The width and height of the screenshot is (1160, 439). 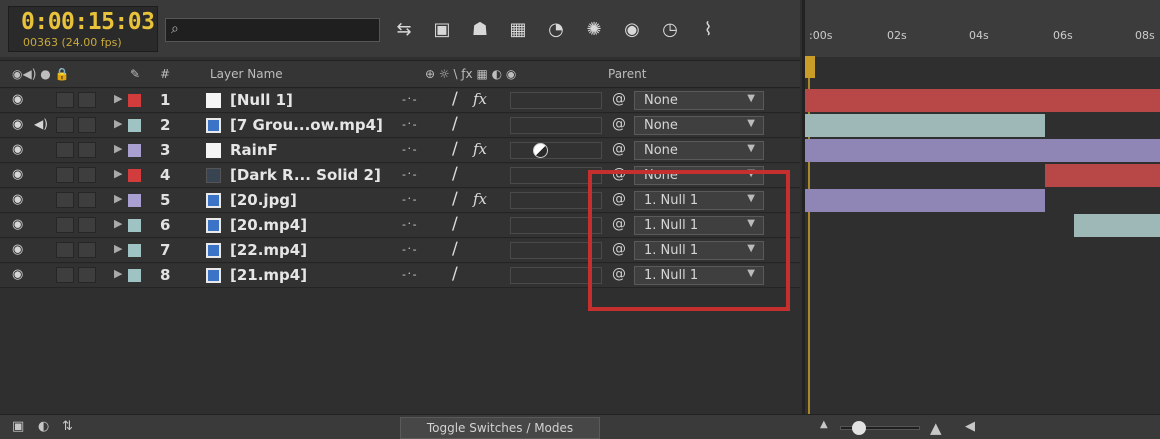 What do you see at coordinates (480, 29) in the screenshot?
I see `shy-layers-icon: ☗` at bounding box center [480, 29].